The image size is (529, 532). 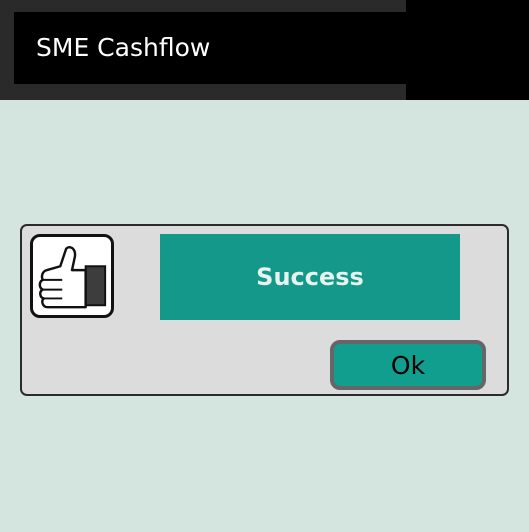 I want to click on title-bar-edge-bottom, so click(x=203, y=92).